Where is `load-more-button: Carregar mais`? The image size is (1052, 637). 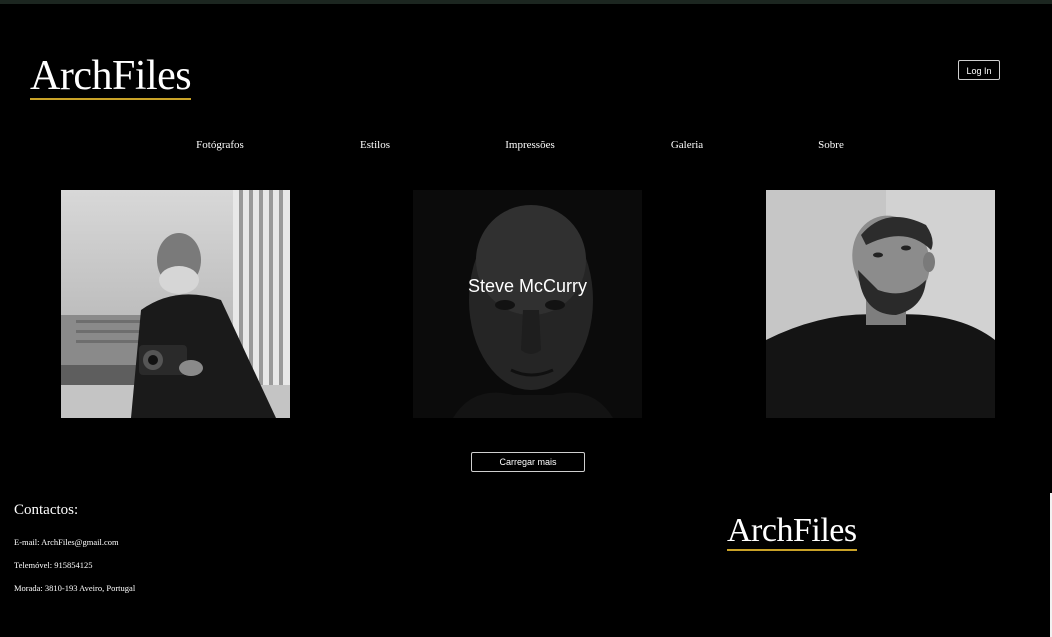 load-more-button: Carregar mais is located at coordinates (528, 462).